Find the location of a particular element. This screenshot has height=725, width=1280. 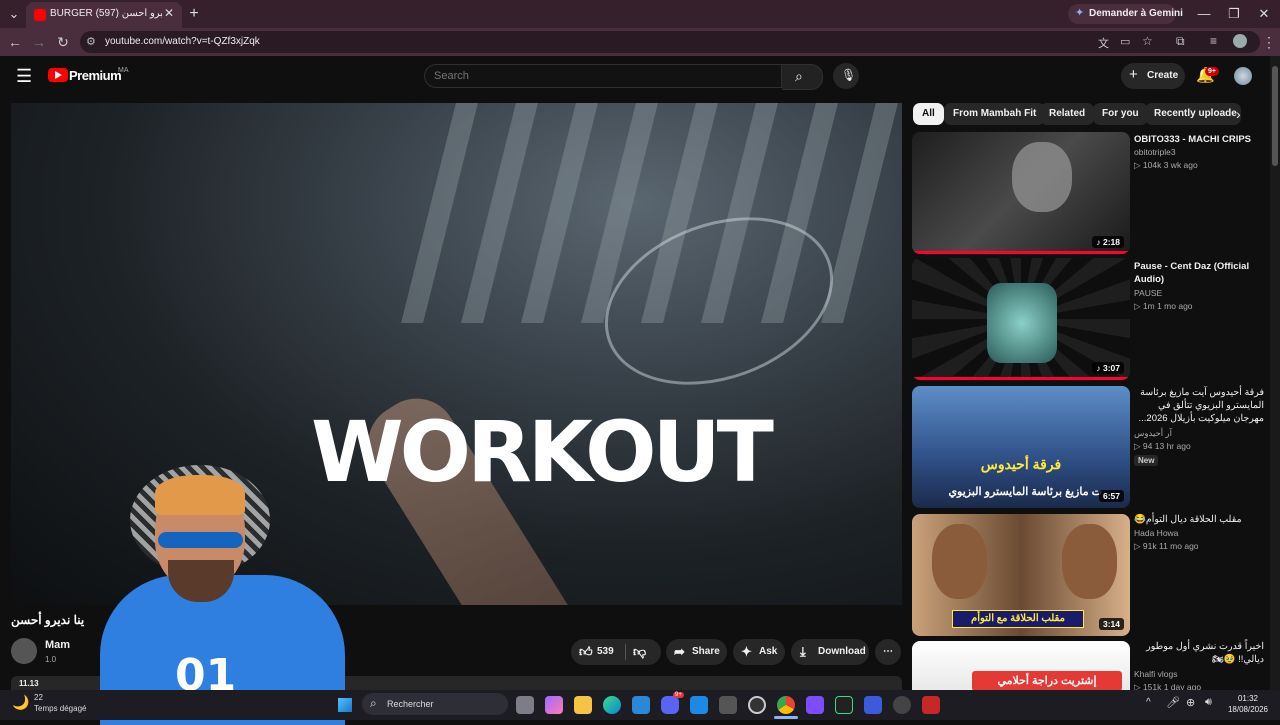

chat-app-icon is located at coordinates (873, 705).